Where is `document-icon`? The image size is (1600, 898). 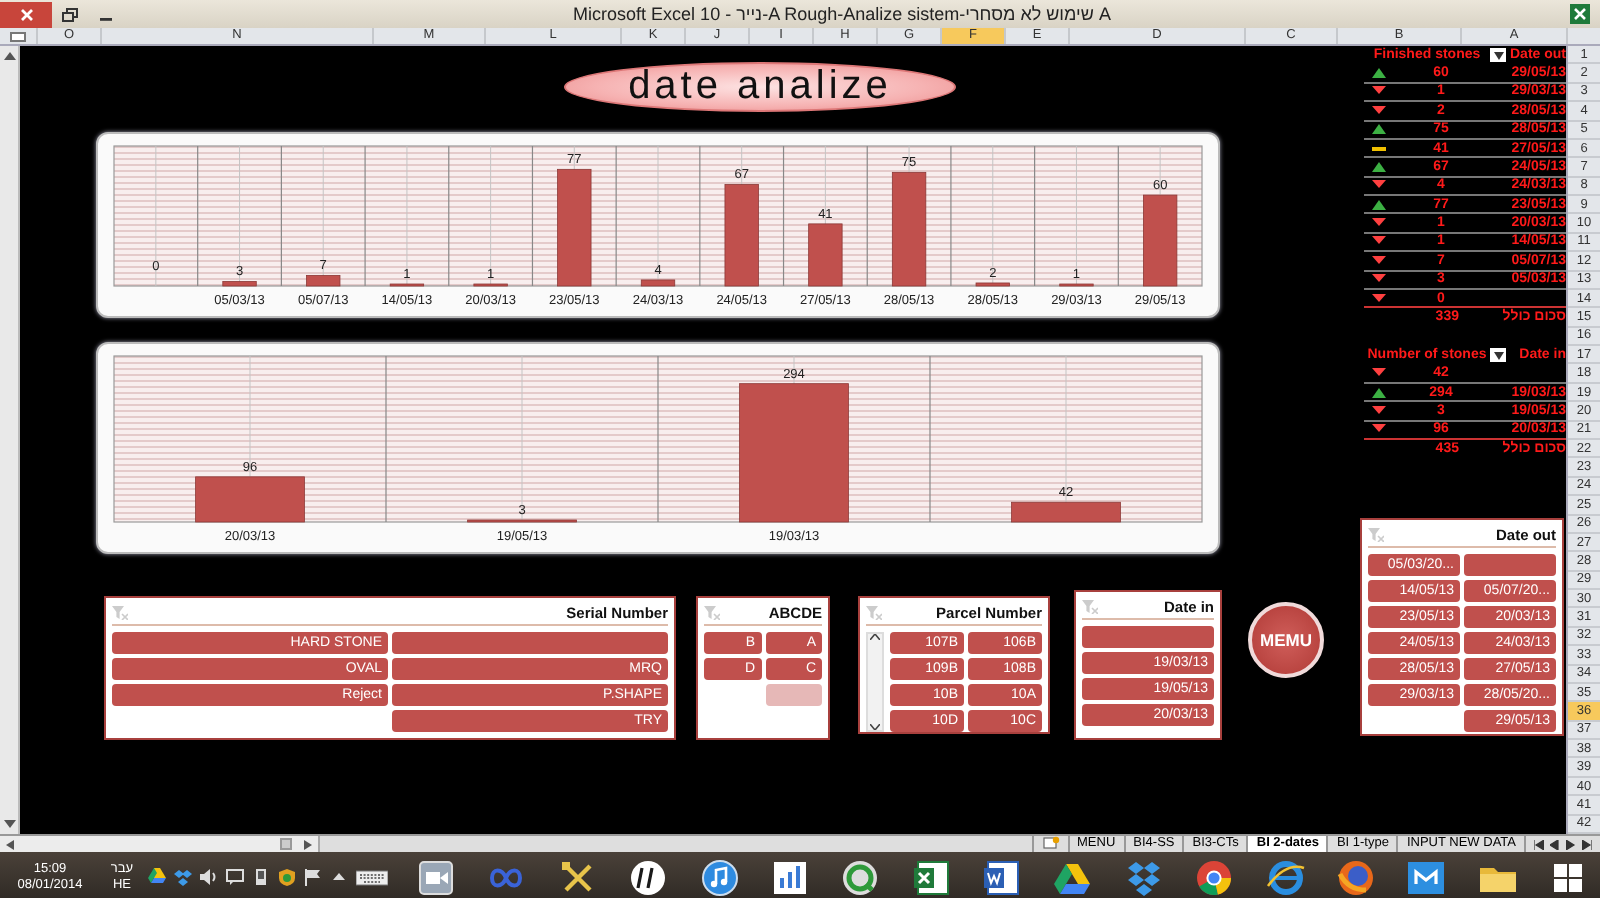 document-icon is located at coordinates (1002, 877).